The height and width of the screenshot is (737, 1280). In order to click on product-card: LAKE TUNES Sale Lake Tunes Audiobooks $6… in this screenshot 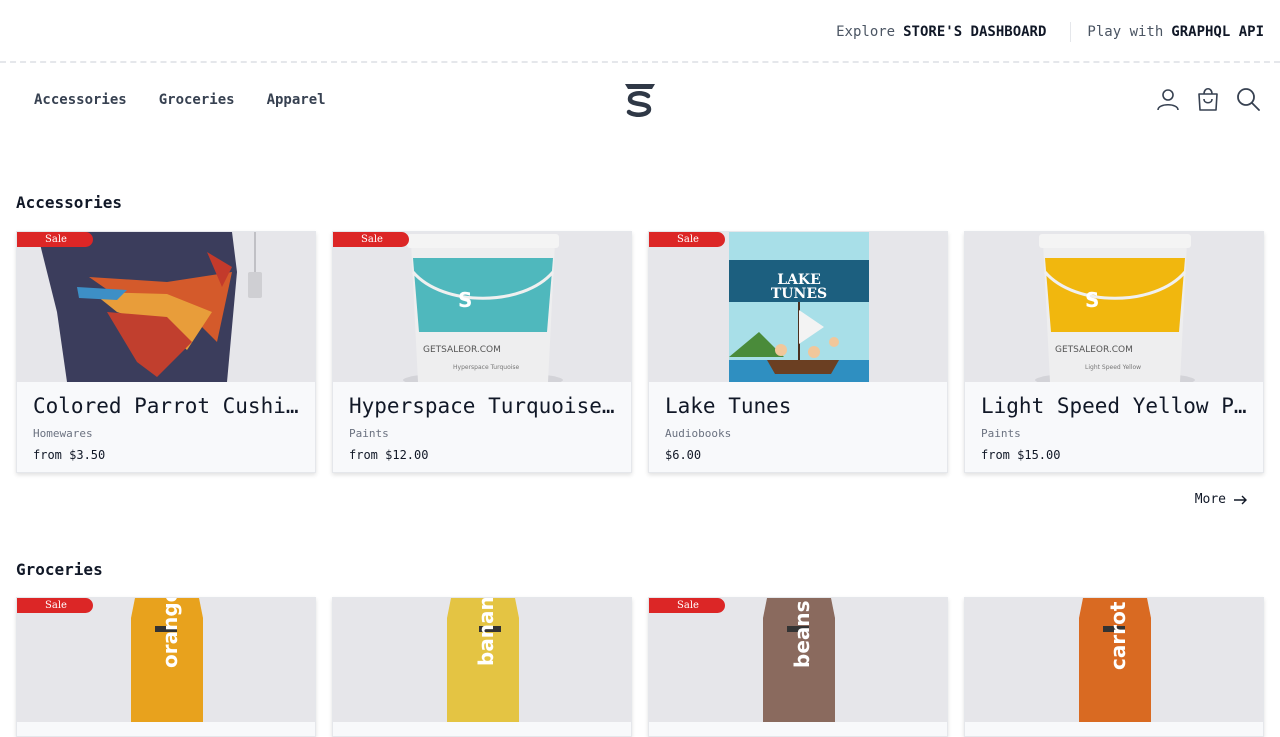, I will do `click(798, 352)`.